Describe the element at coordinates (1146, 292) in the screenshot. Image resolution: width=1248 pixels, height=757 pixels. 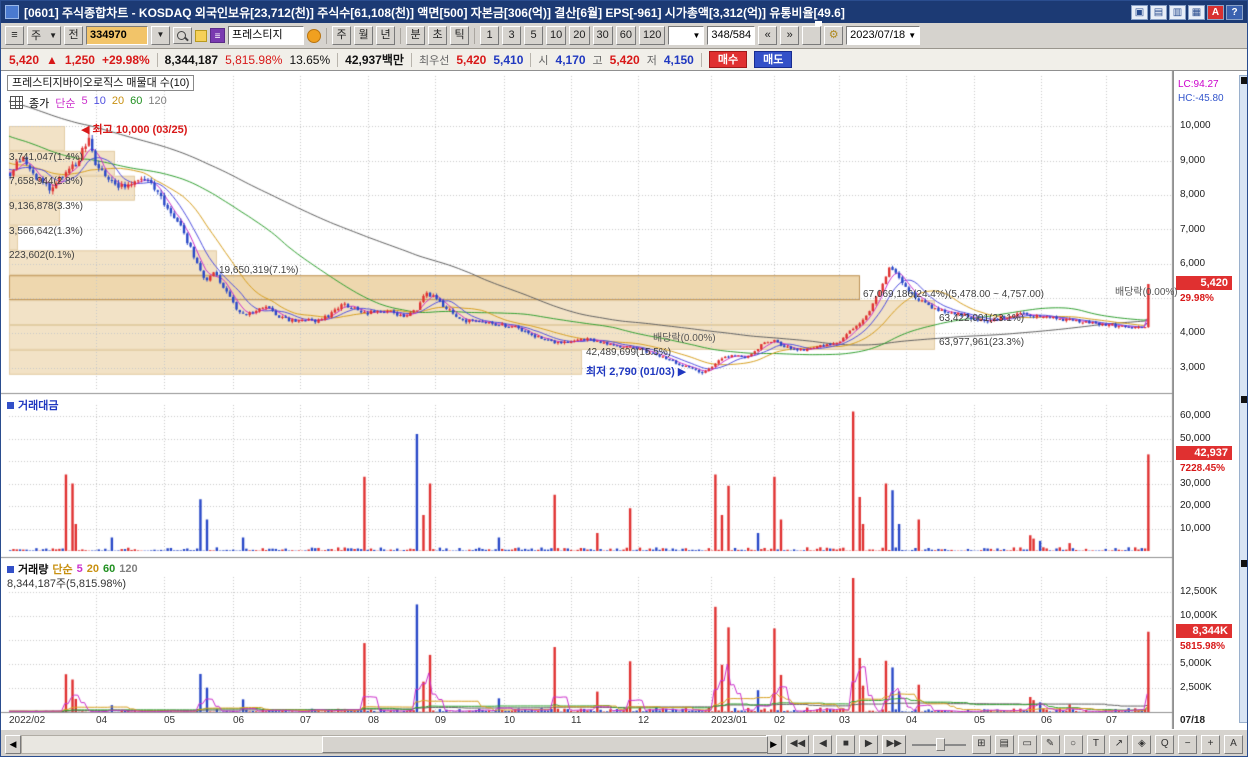
I see `dividend-marker-label: 배당락(0.00%)` at that location.